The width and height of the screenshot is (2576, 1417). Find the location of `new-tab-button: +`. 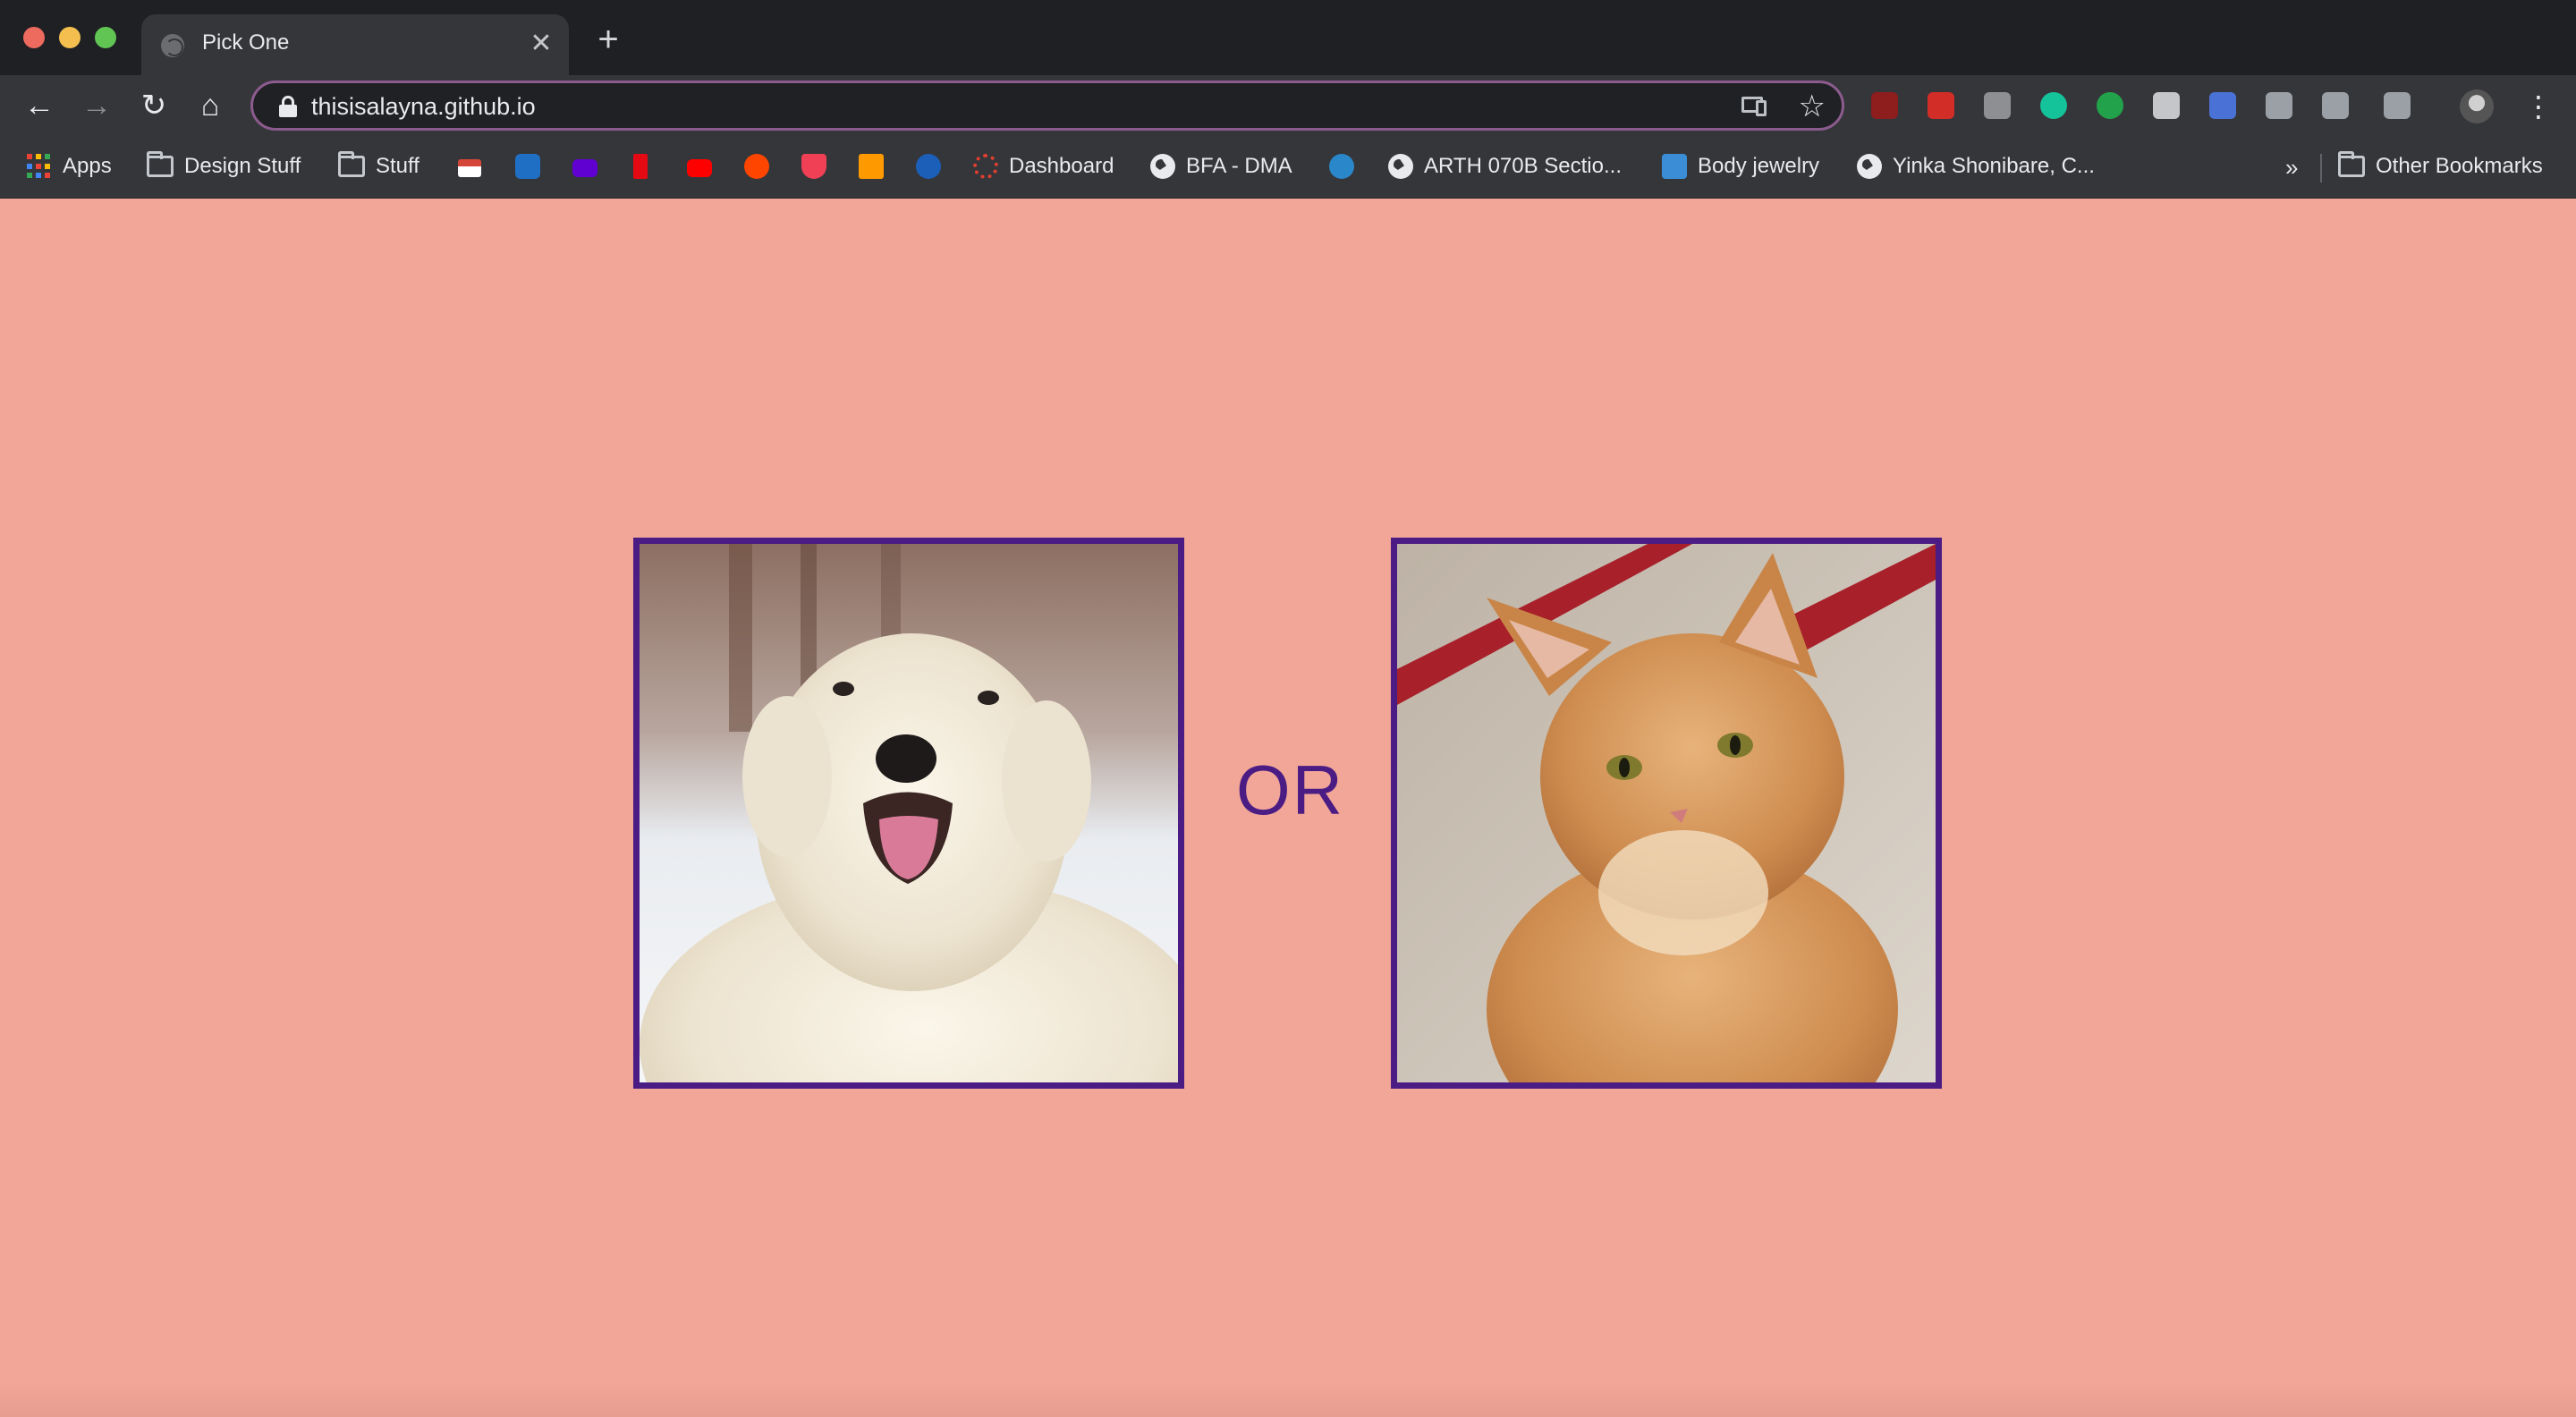

new-tab-button: + is located at coordinates (608, 40).